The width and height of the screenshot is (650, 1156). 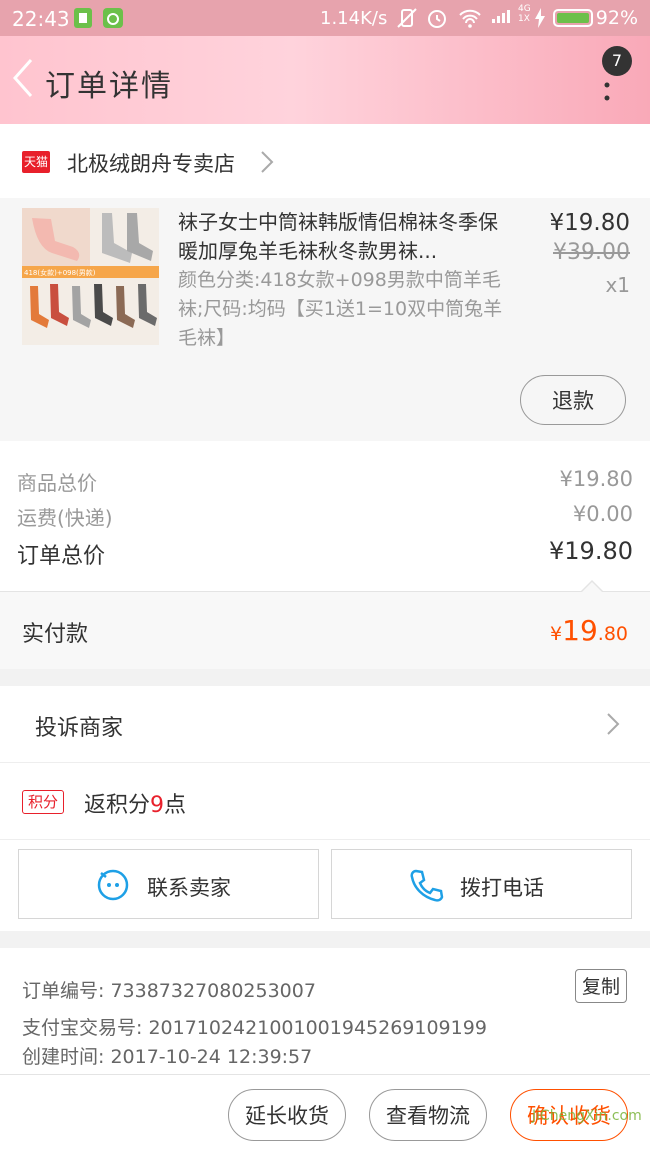 I want to click on copy-button: 复制, so click(x=601, y=986).